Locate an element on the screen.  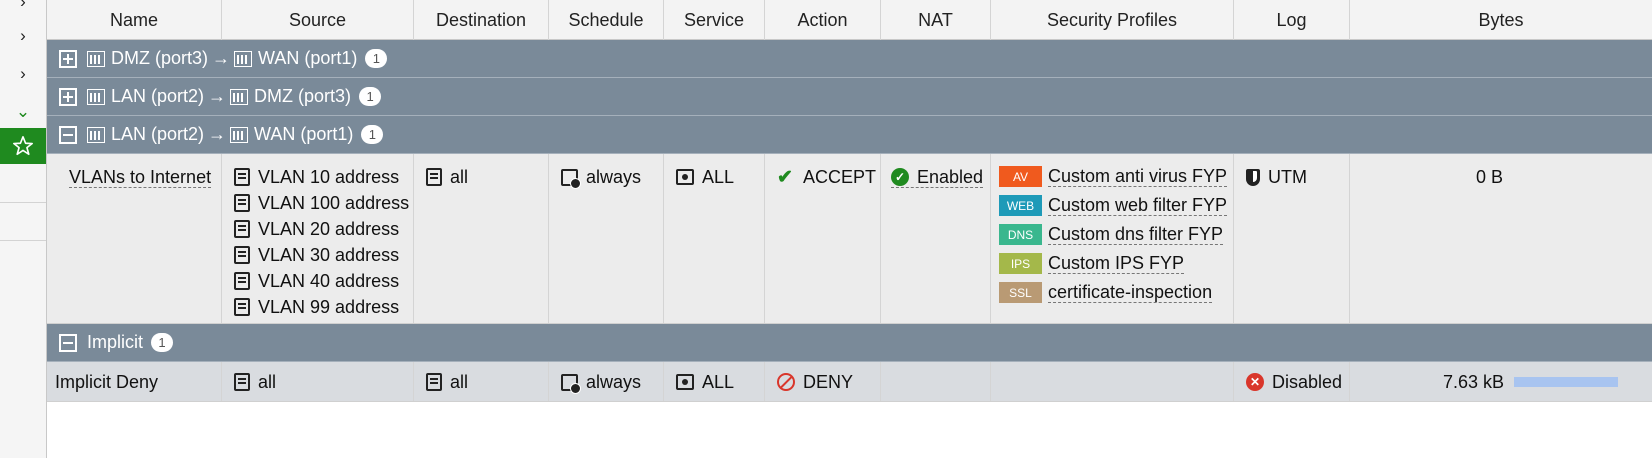
action-value: ACCEPT is located at coordinates (840, 176).